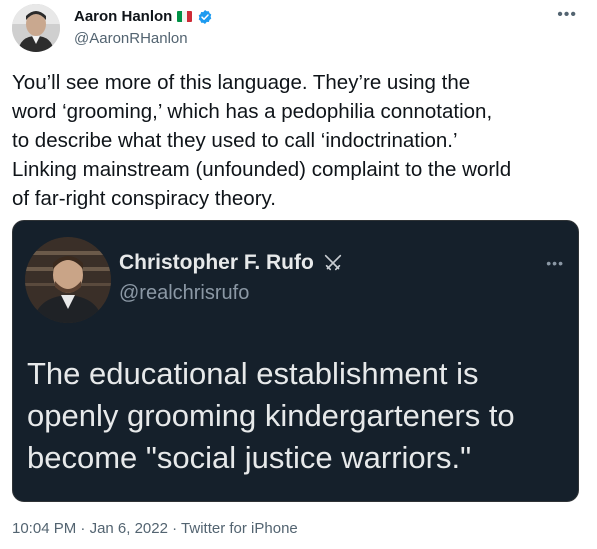  Describe the element at coordinates (555, 263) in the screenshot. I see `quoted-more-icon: •••` at that location.